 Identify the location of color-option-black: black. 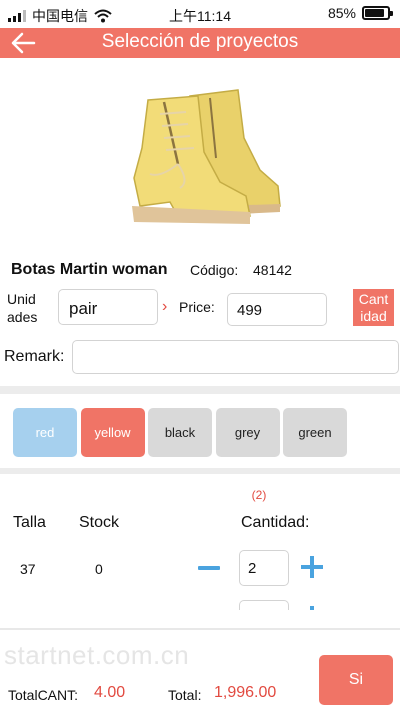
(180, 432).